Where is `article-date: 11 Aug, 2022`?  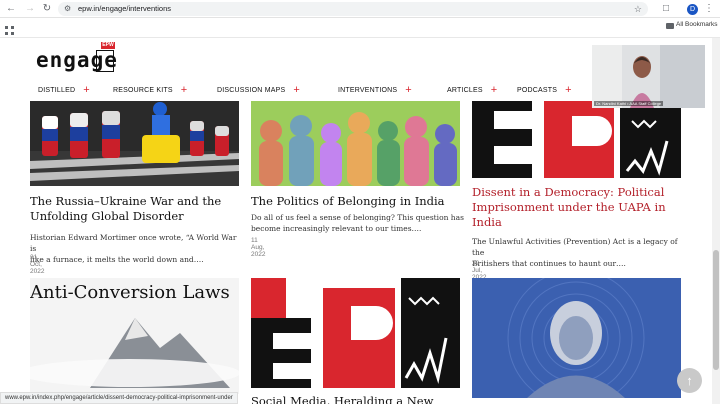 article-date: 11 Aug, 2022 is located at coordinates (258, 247).